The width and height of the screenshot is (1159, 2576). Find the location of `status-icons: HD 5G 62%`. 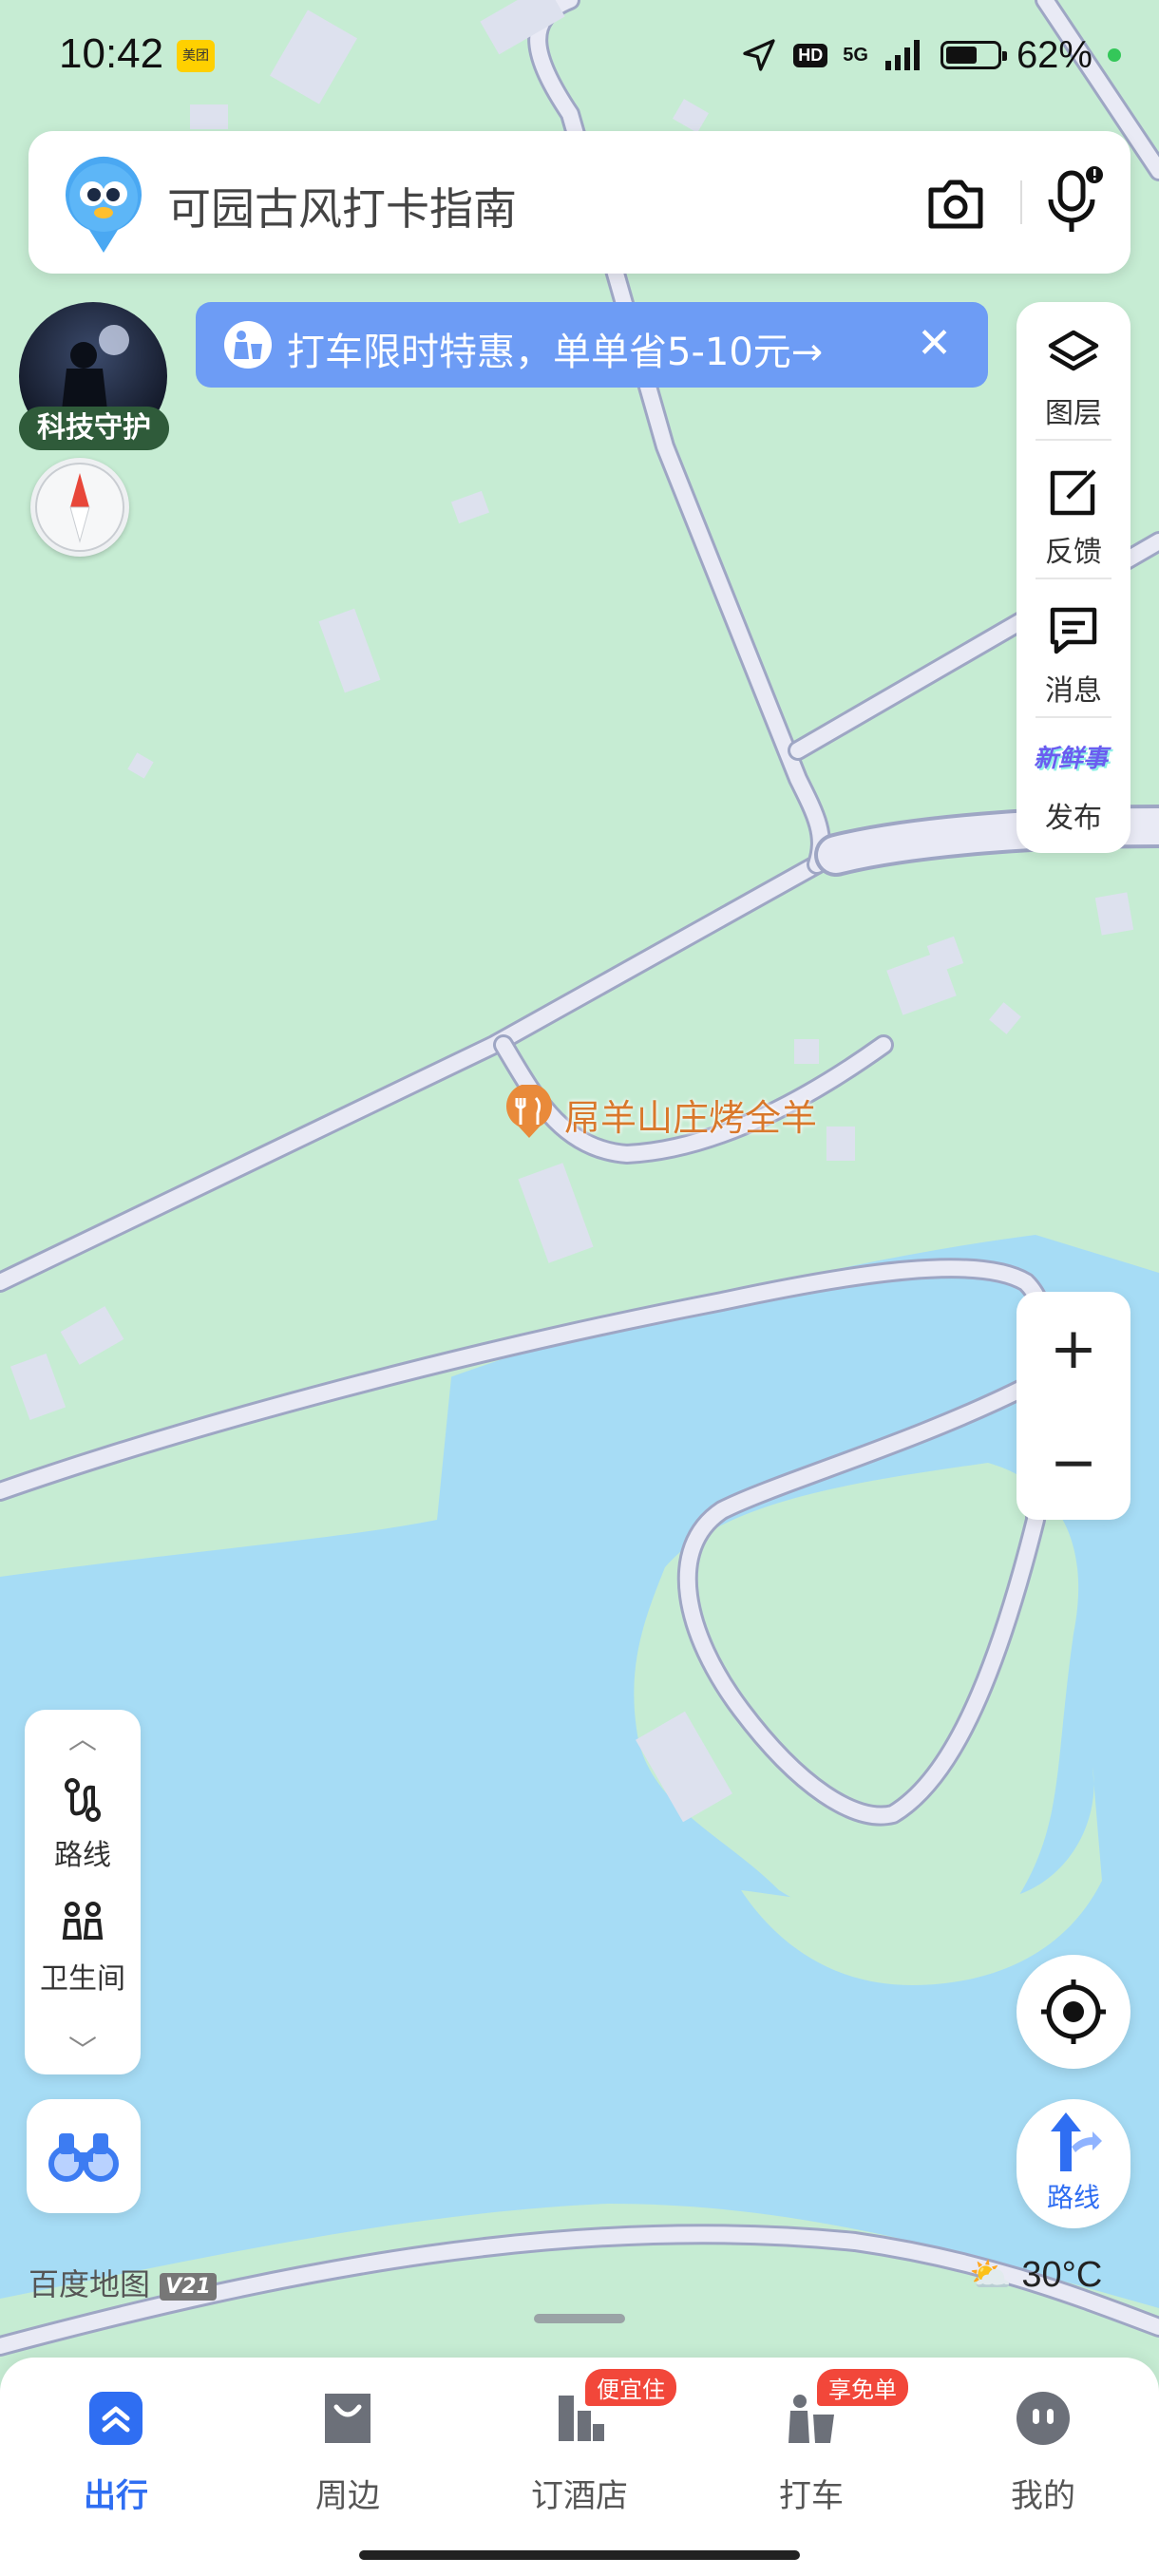

status-icons: HD 5G 62% is located at coordinates (930, 55).